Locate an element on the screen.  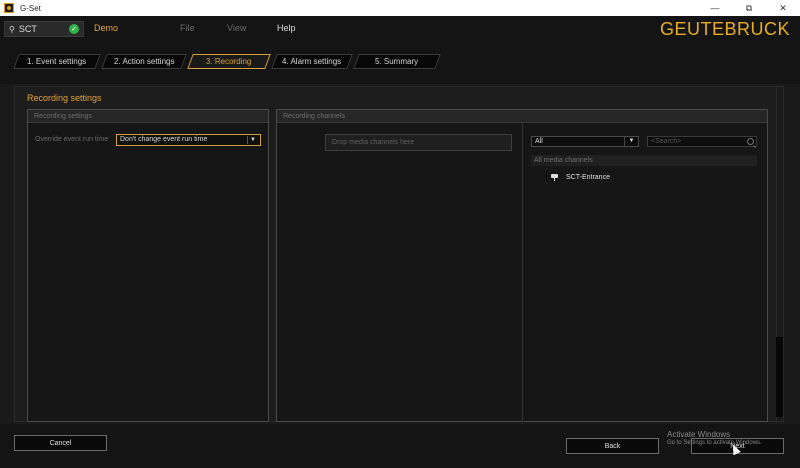
tab-summary: 5. Summary is located at coordinates (397, 61).